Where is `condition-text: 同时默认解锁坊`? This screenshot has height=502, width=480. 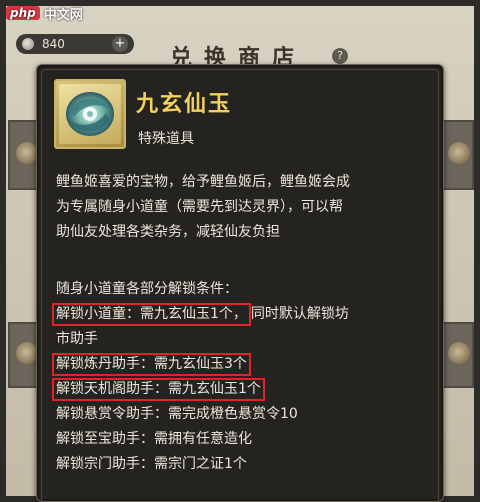 condition-text: 同时默认解锁坊 is located at coordinates (299, 314).